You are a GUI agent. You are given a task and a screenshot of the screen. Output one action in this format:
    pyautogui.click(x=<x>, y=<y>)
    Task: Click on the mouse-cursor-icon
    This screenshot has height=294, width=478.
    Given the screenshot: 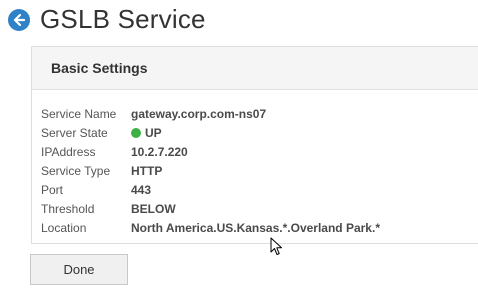 What is the action you would take?
    pyautogui.click(x=276, y=246)
    